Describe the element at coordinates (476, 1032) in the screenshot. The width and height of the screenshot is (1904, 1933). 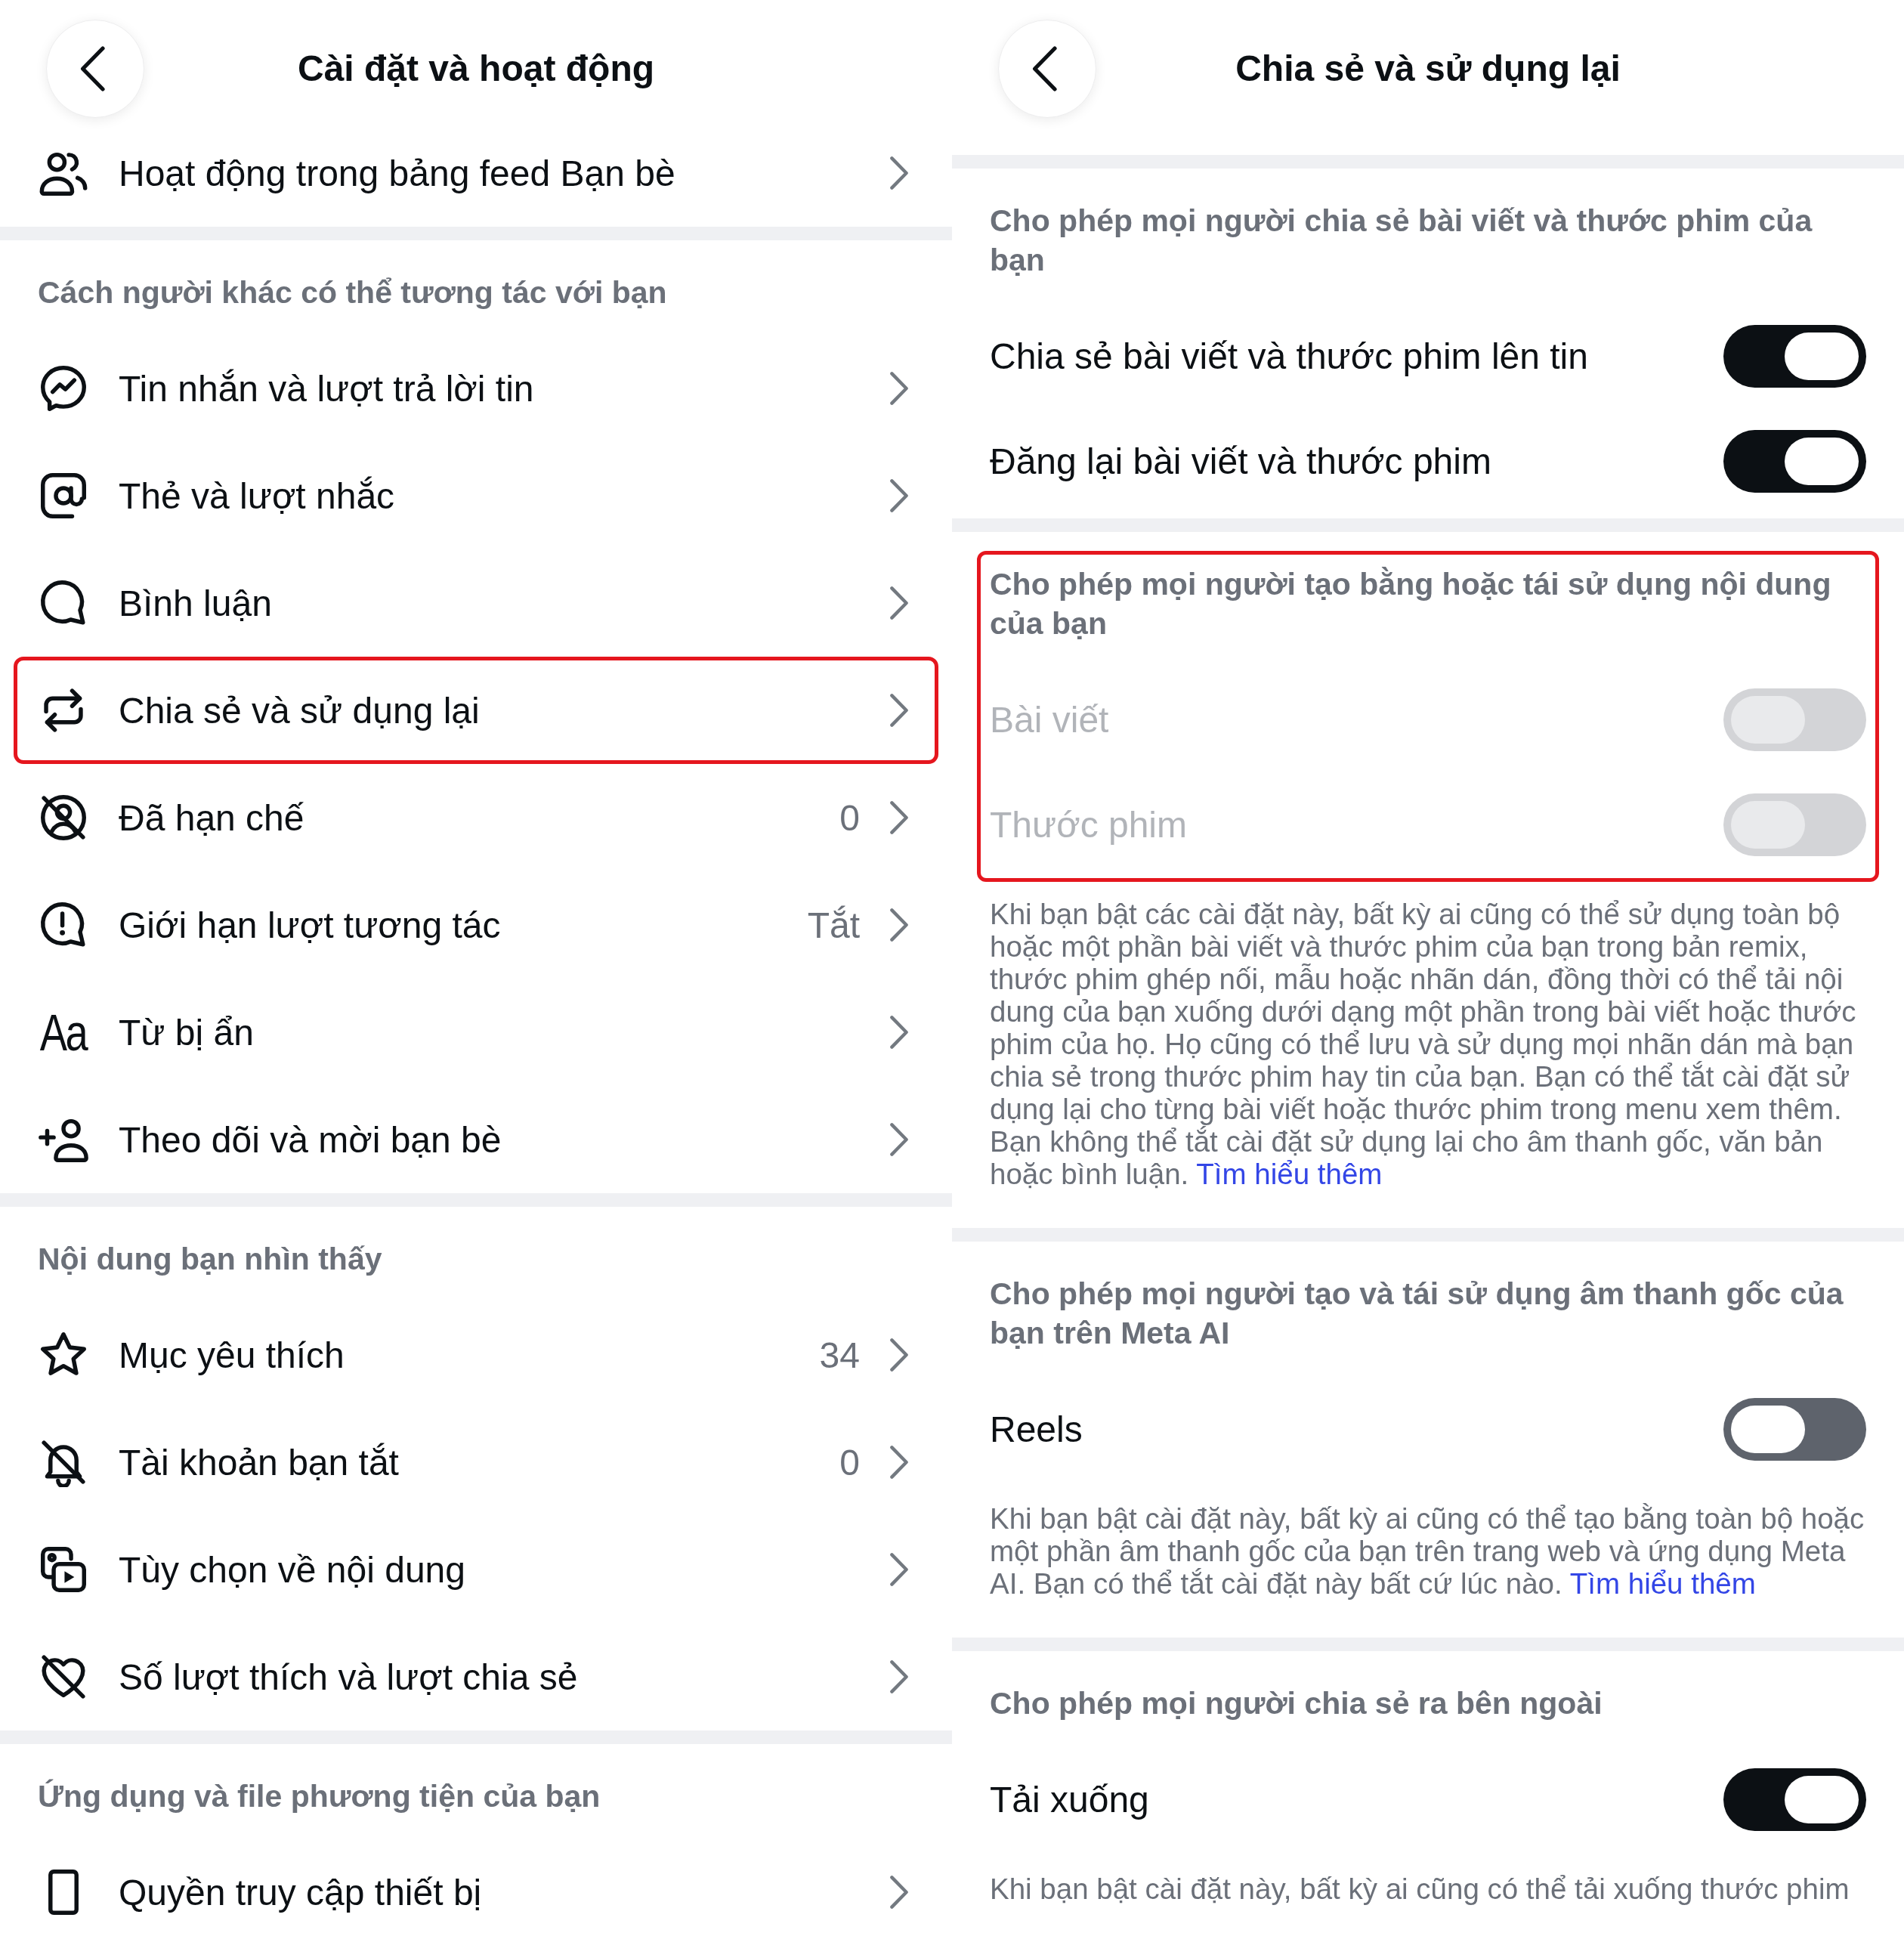
I see `menu-item: Aa Từ bị ẩn` at that location.